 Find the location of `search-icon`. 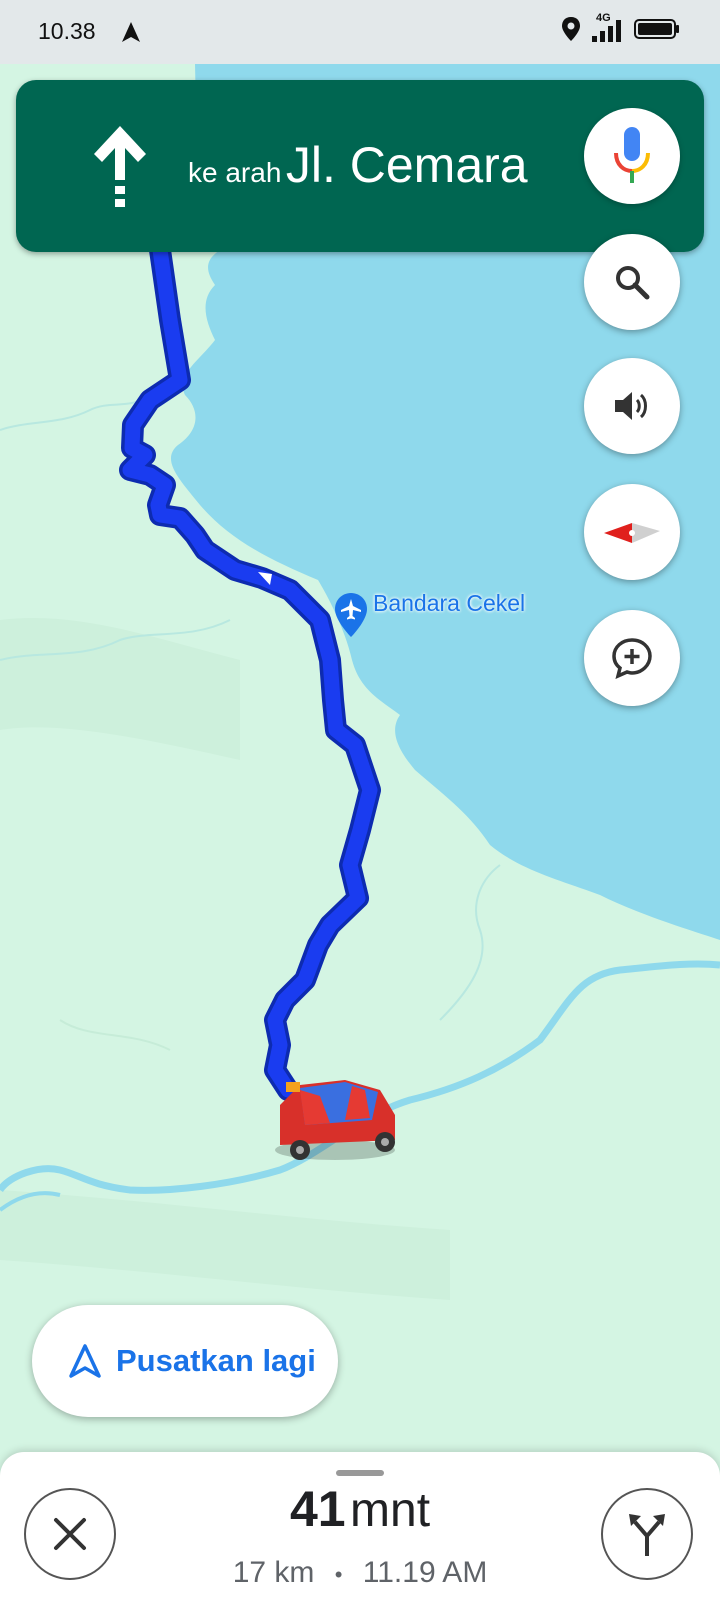

search-icon is located at coordinates (633, 283).